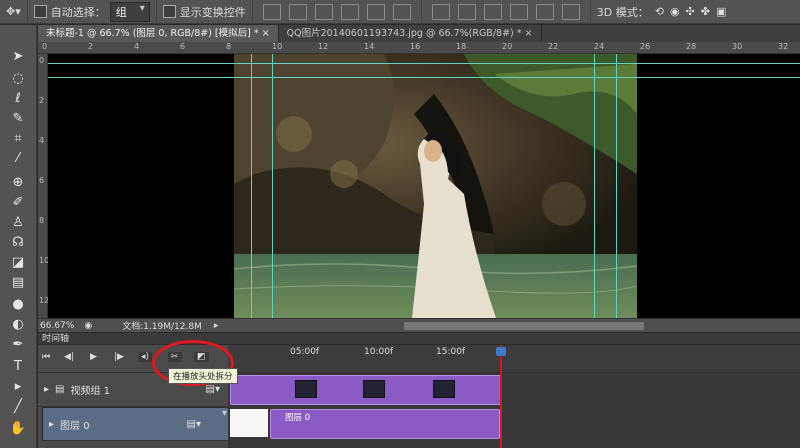 Image resolution: width=800 pixels, height=448 pixels. Describe the element at coordinates (18, 282) in the screenshot. I see `gradient-tool-icon: ▤` at that location.